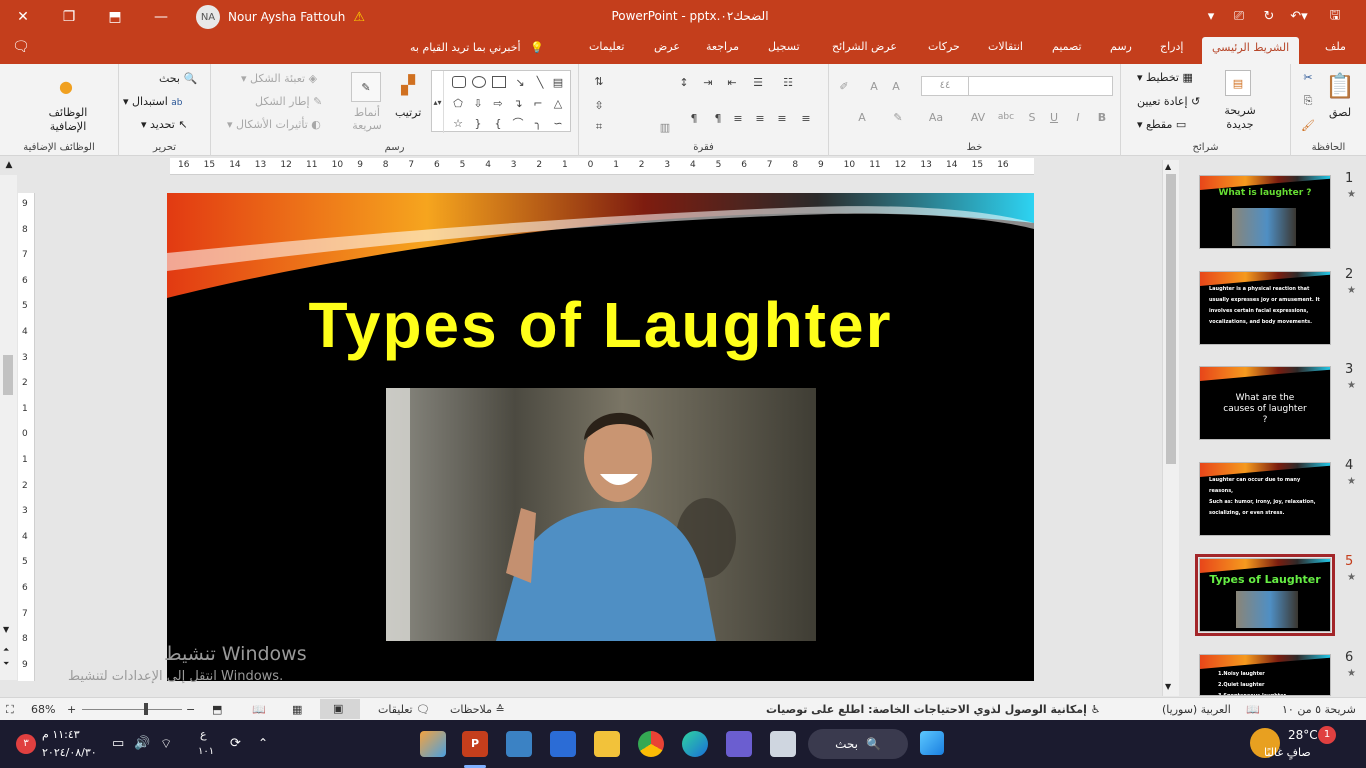  I want to click on redo-button: ↻, so click(1269, 16).